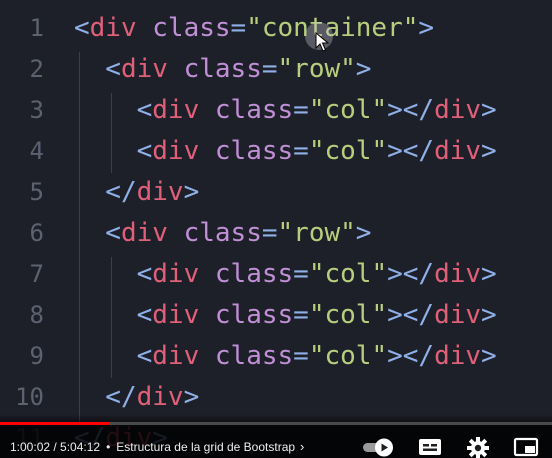 This screenshot has height=458, width=552. What do you see at coordinates (36, 233) in the screenshot?
I see `line-number: 6` at bounding box center [36, 233].